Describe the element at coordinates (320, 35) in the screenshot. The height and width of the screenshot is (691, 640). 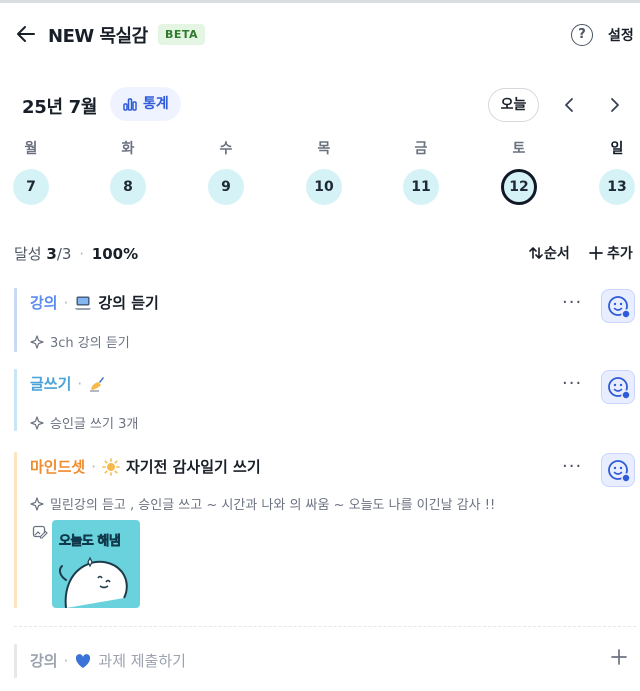
I see `app-header: NEW 목실감 BETA ? 설정` at that location.